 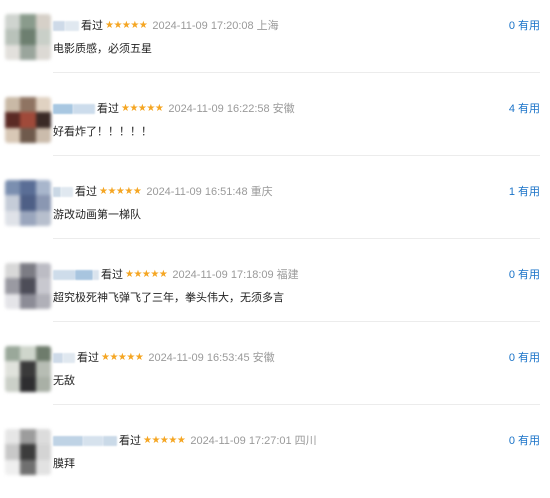 What do you see at coordinates (287, 275) in the screenshot?
I see `comment-region: 福建` at bounding box center [287, 275].